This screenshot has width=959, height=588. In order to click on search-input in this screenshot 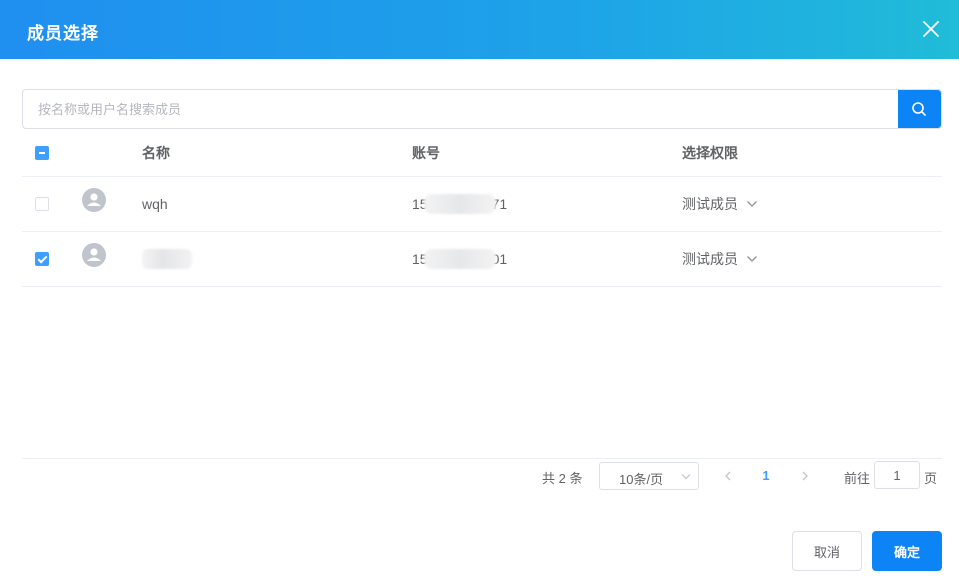, I will do `click(461, 109)`.